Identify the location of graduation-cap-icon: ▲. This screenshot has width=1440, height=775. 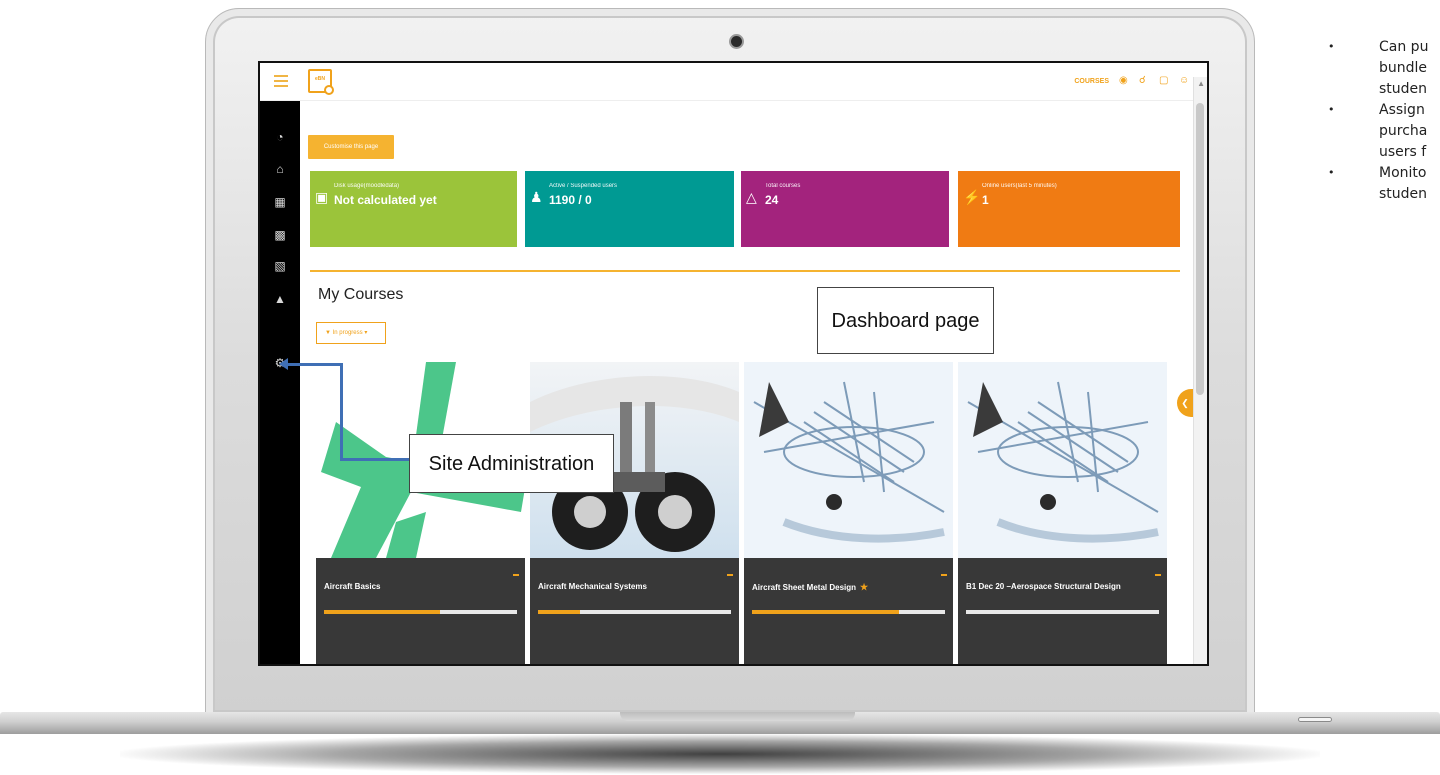
(280, 299).